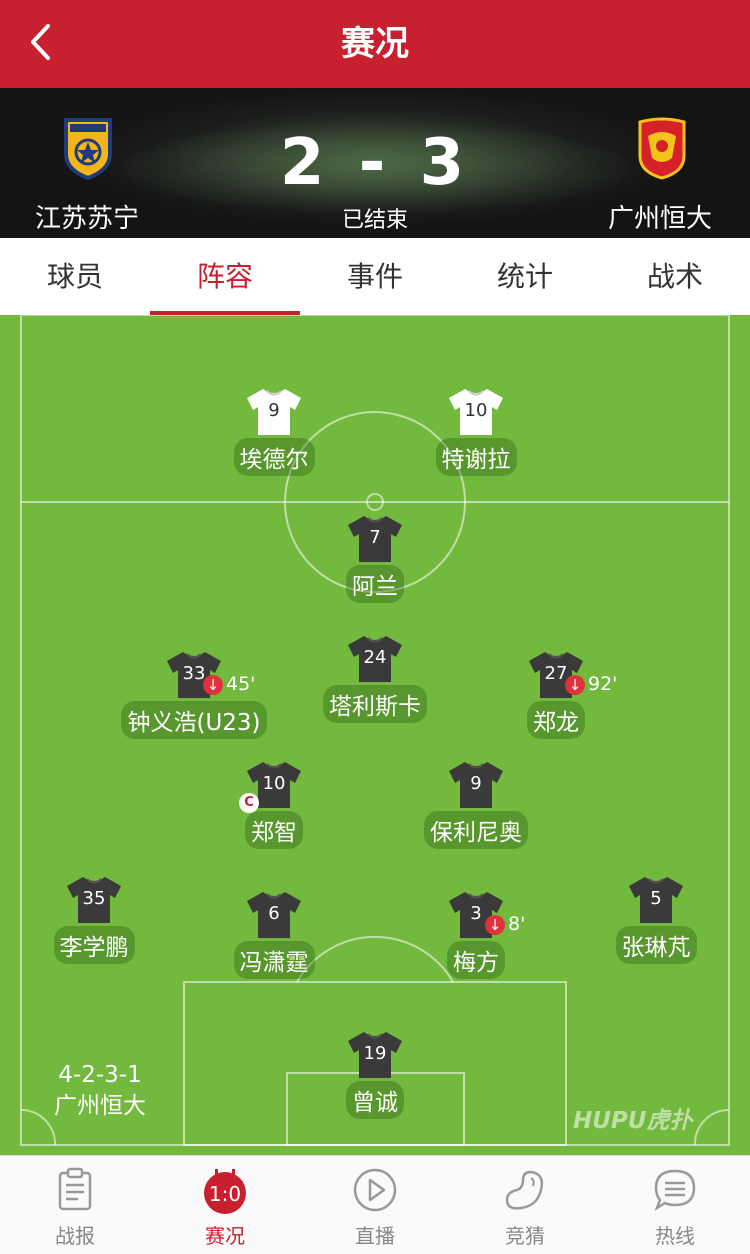 This screenshot has width=750, height=1254. Describe the element at coordinates (75, 1236) in the screenshot. I see `bottom-tab-label: 战报` at that location.